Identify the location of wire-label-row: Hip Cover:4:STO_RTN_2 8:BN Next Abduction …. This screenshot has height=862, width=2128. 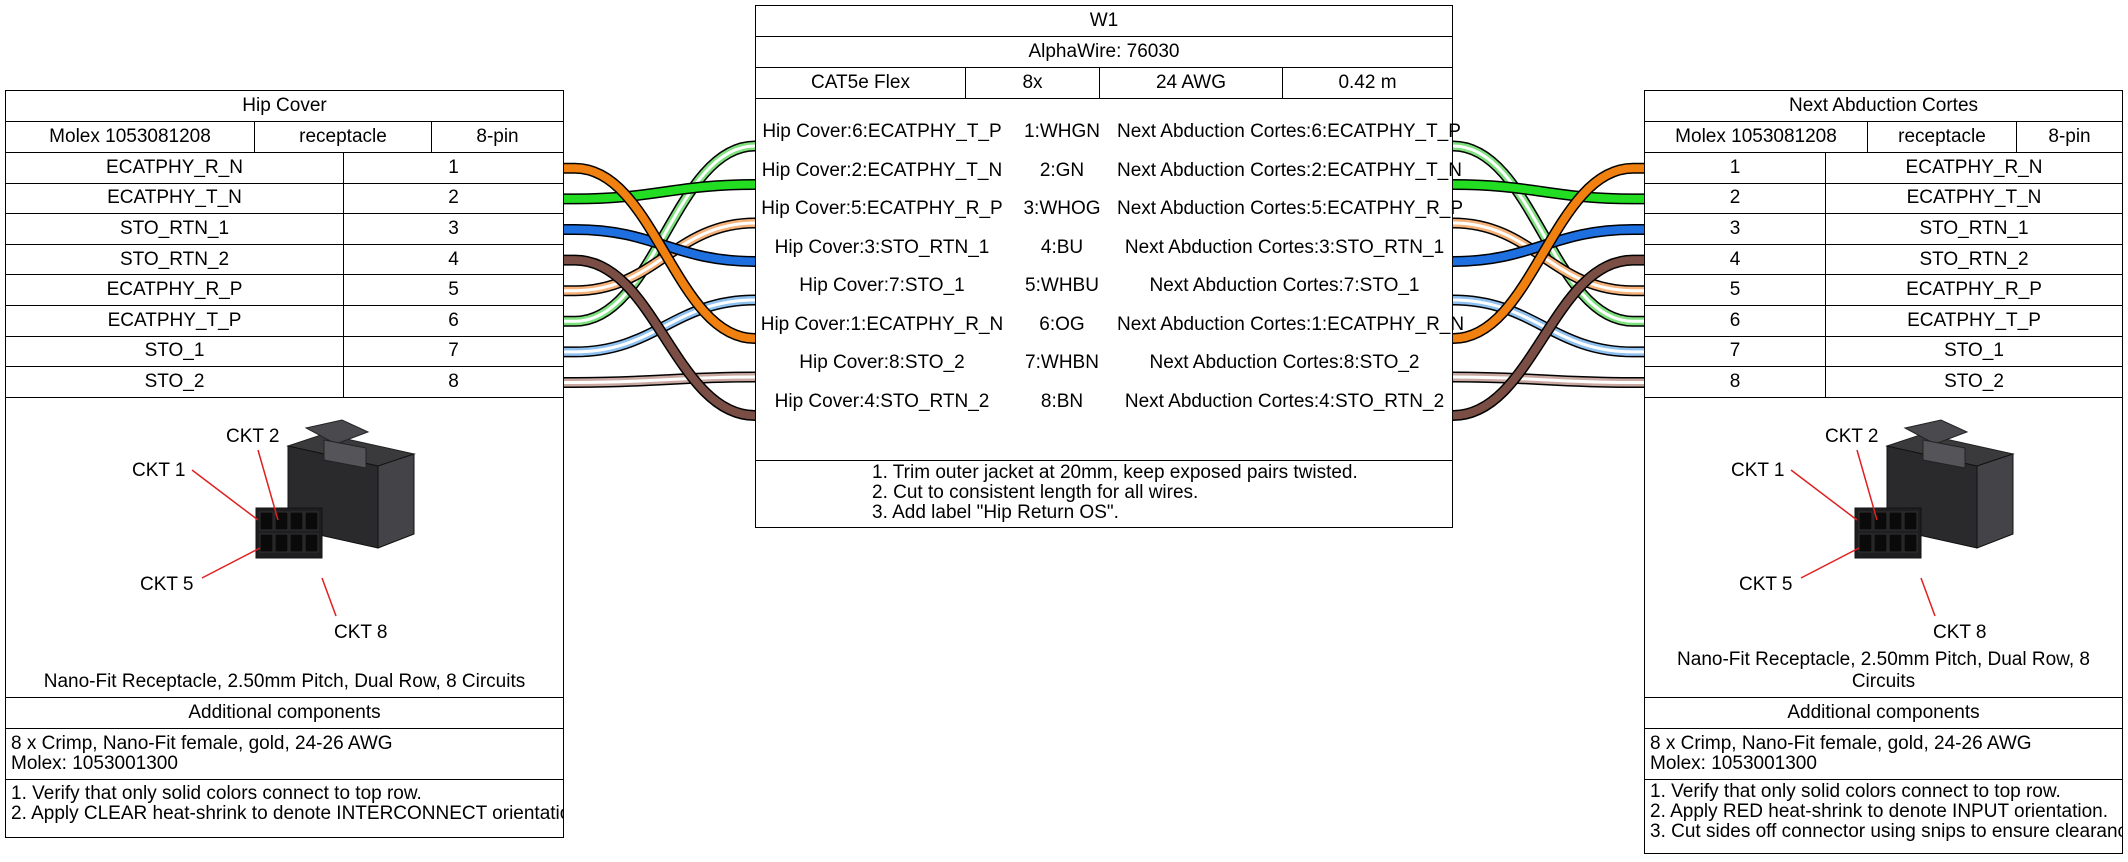
(1104, 402).